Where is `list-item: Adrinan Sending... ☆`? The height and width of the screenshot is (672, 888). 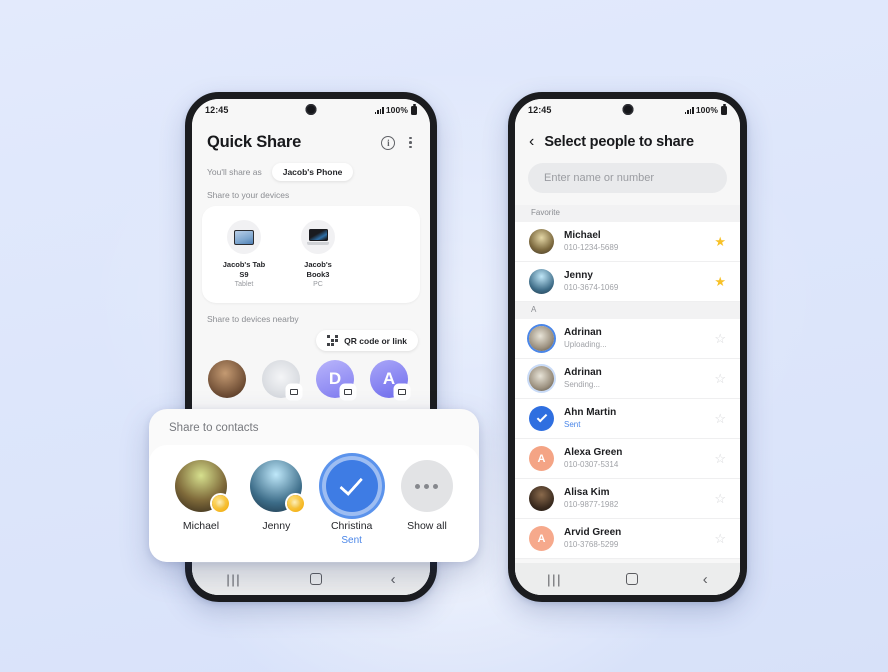 list-item: Adrinan Sending... ☆ is located at coordinates (627, 379).